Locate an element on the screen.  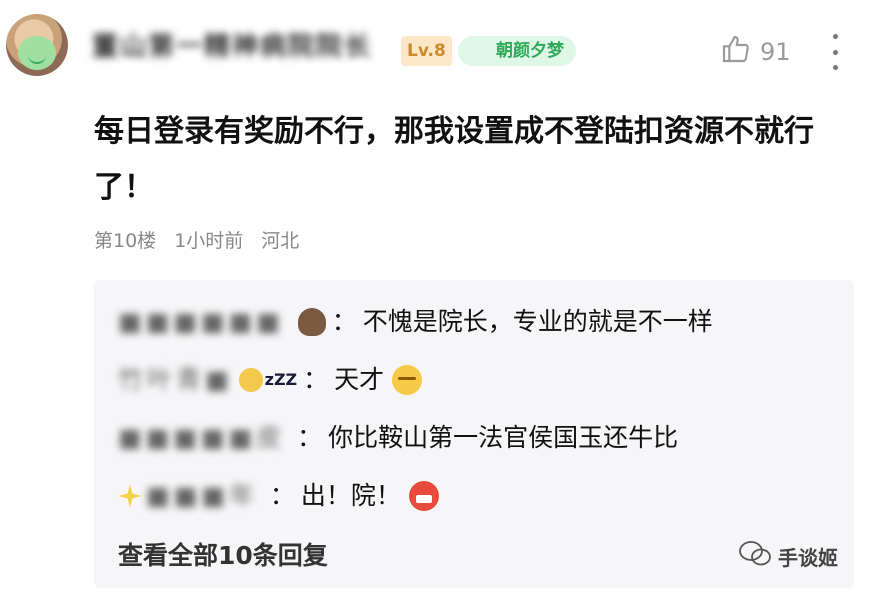
reply-username: ■■■■■皮 is located at coordinates (201, 438).